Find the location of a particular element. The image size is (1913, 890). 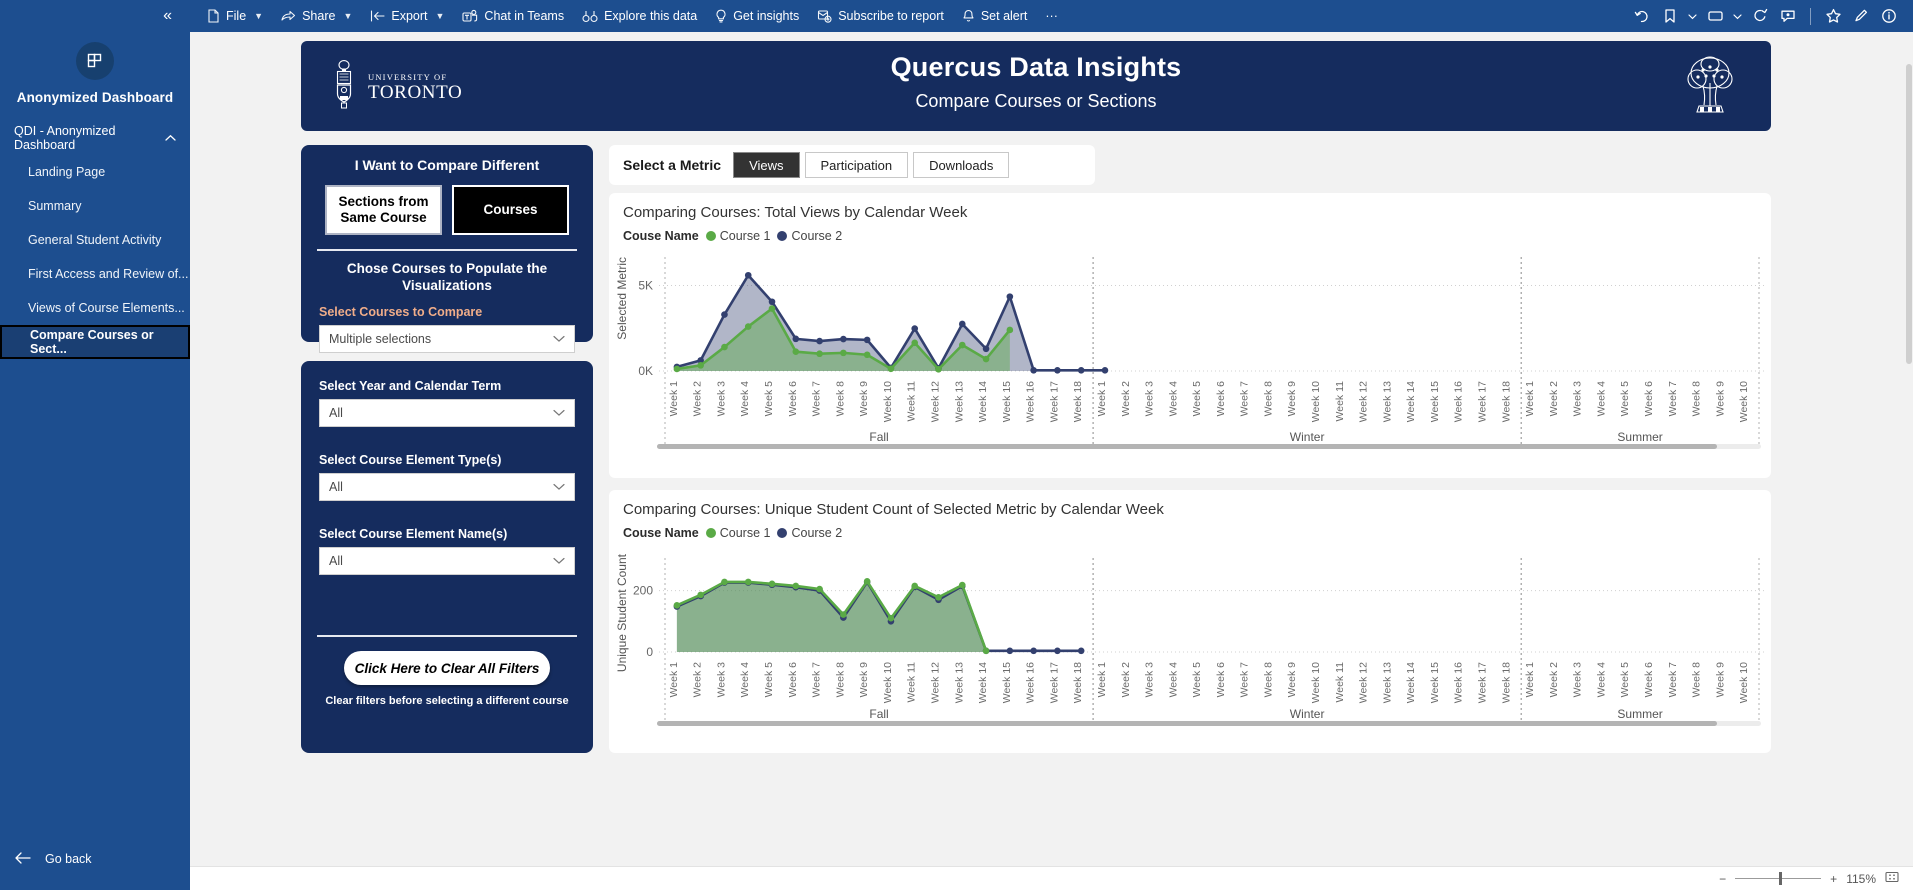

toggle-label: Courses is located at coordinates (510, 210).